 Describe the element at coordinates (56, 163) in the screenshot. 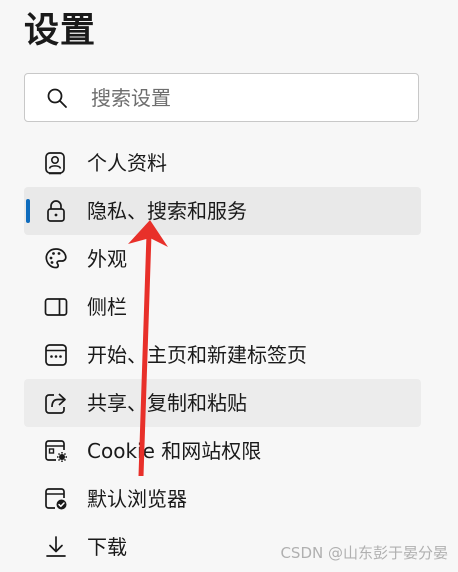

I see `profile-icon` at that location.